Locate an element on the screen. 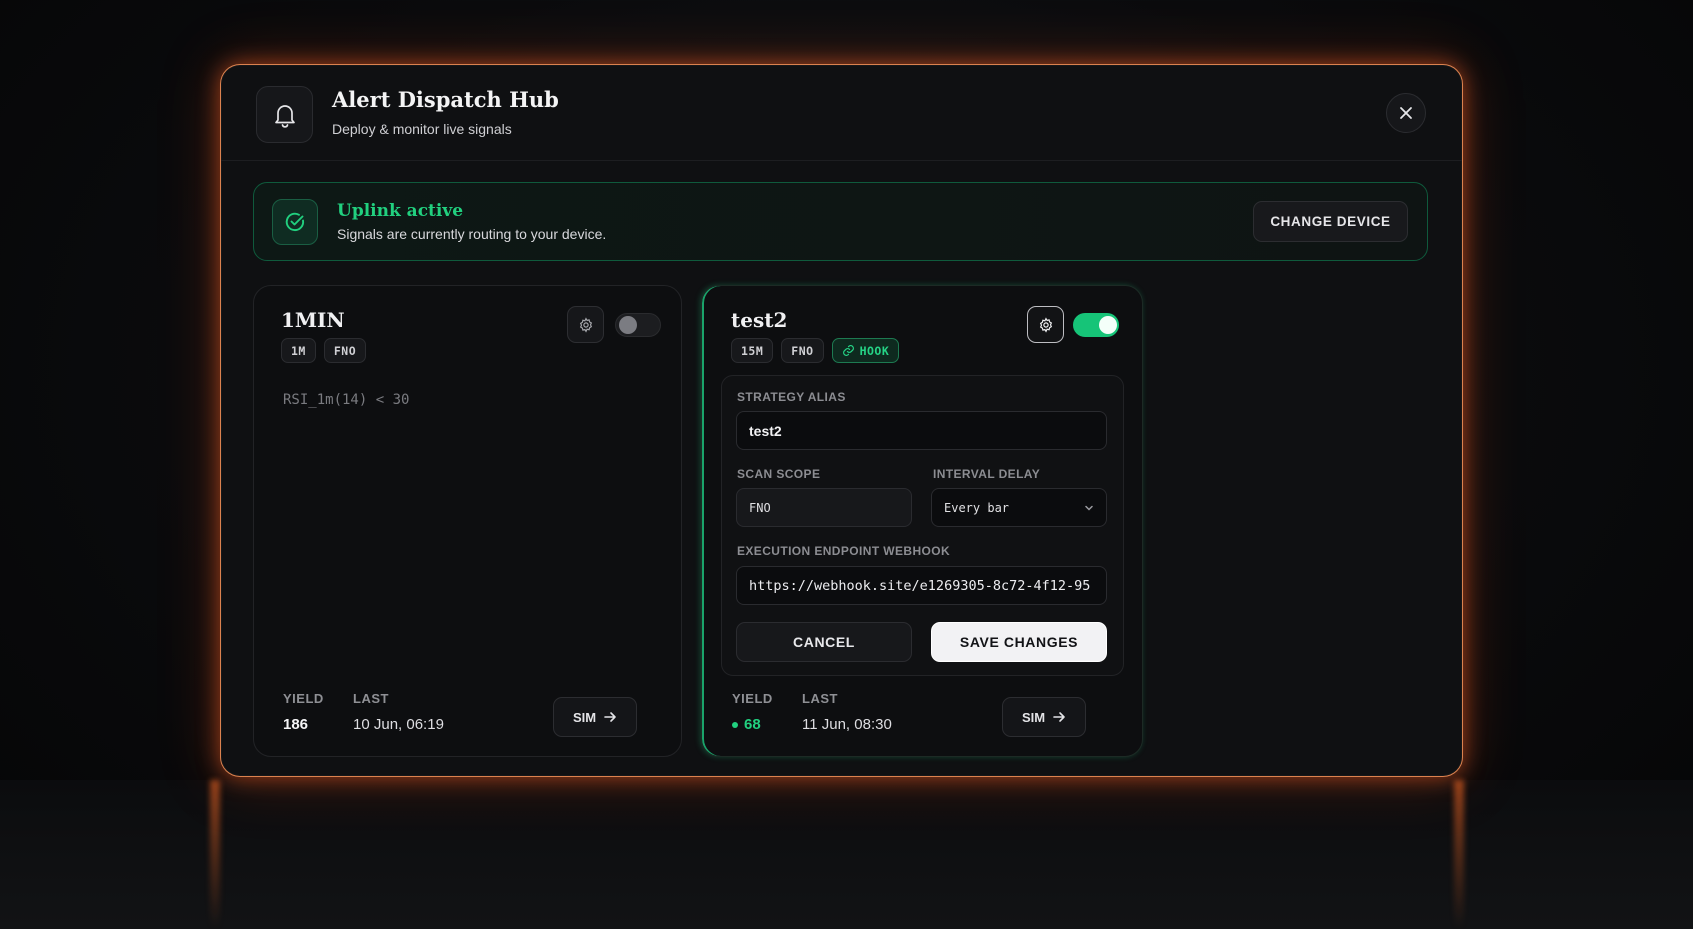 The width and height of the screenshot is (1693, 929). hook-label: HOOK is located at coordinates (874, 350).